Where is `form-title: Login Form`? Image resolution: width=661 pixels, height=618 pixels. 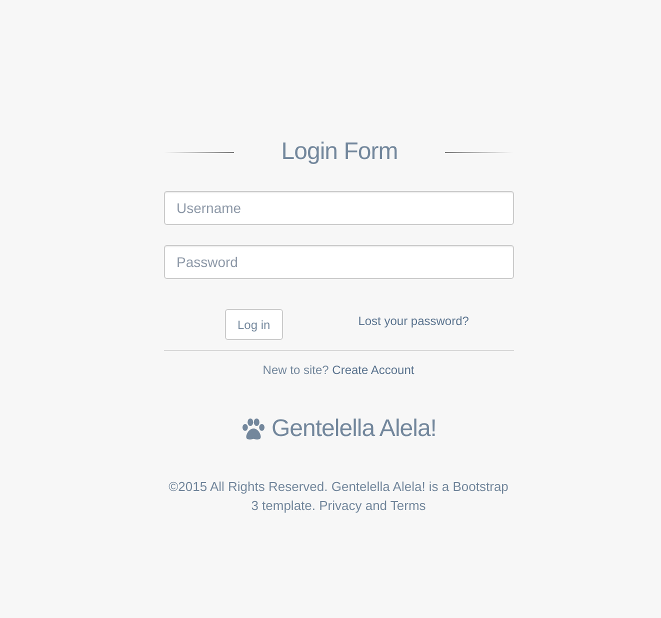 form-title: Login Form is located at coordinates (339, 152).